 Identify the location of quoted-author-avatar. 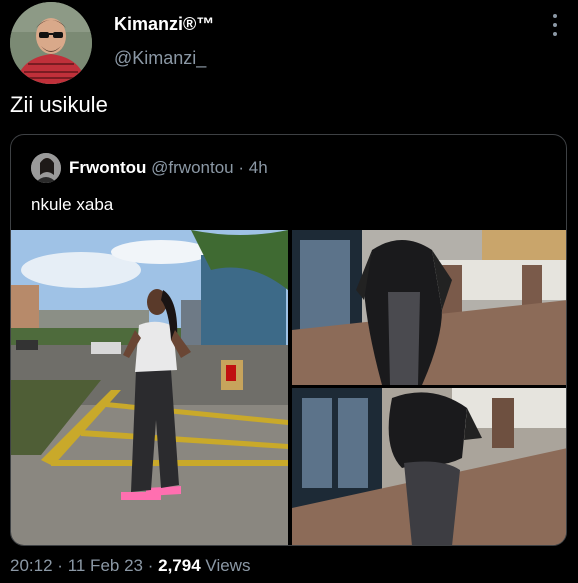
(46, 168).